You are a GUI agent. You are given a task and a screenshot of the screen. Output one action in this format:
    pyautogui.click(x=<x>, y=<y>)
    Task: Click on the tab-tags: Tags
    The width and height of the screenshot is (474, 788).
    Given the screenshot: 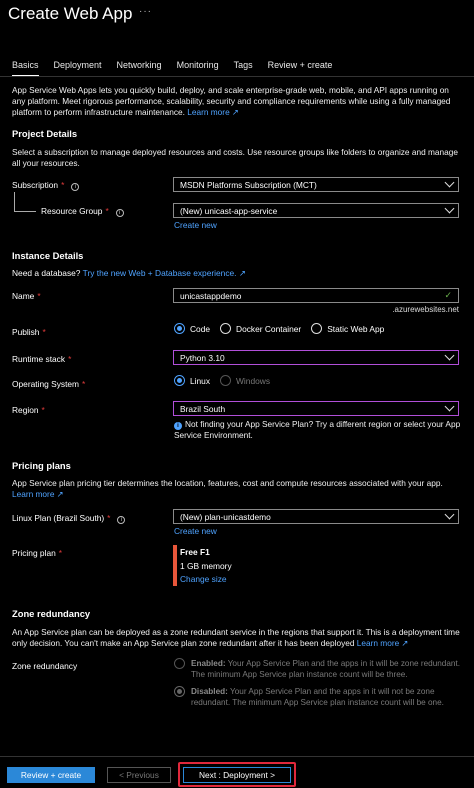 What is the action you would take?
    pyautogui.click(x=243, y=68)
    